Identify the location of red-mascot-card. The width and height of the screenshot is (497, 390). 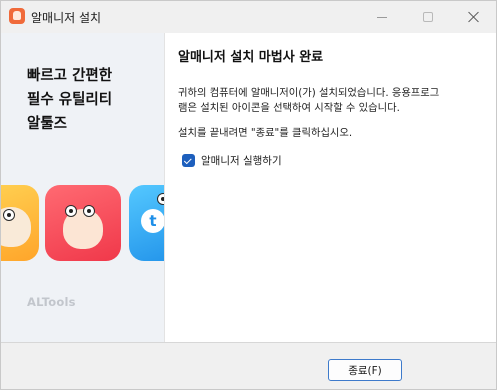
(83, 223).